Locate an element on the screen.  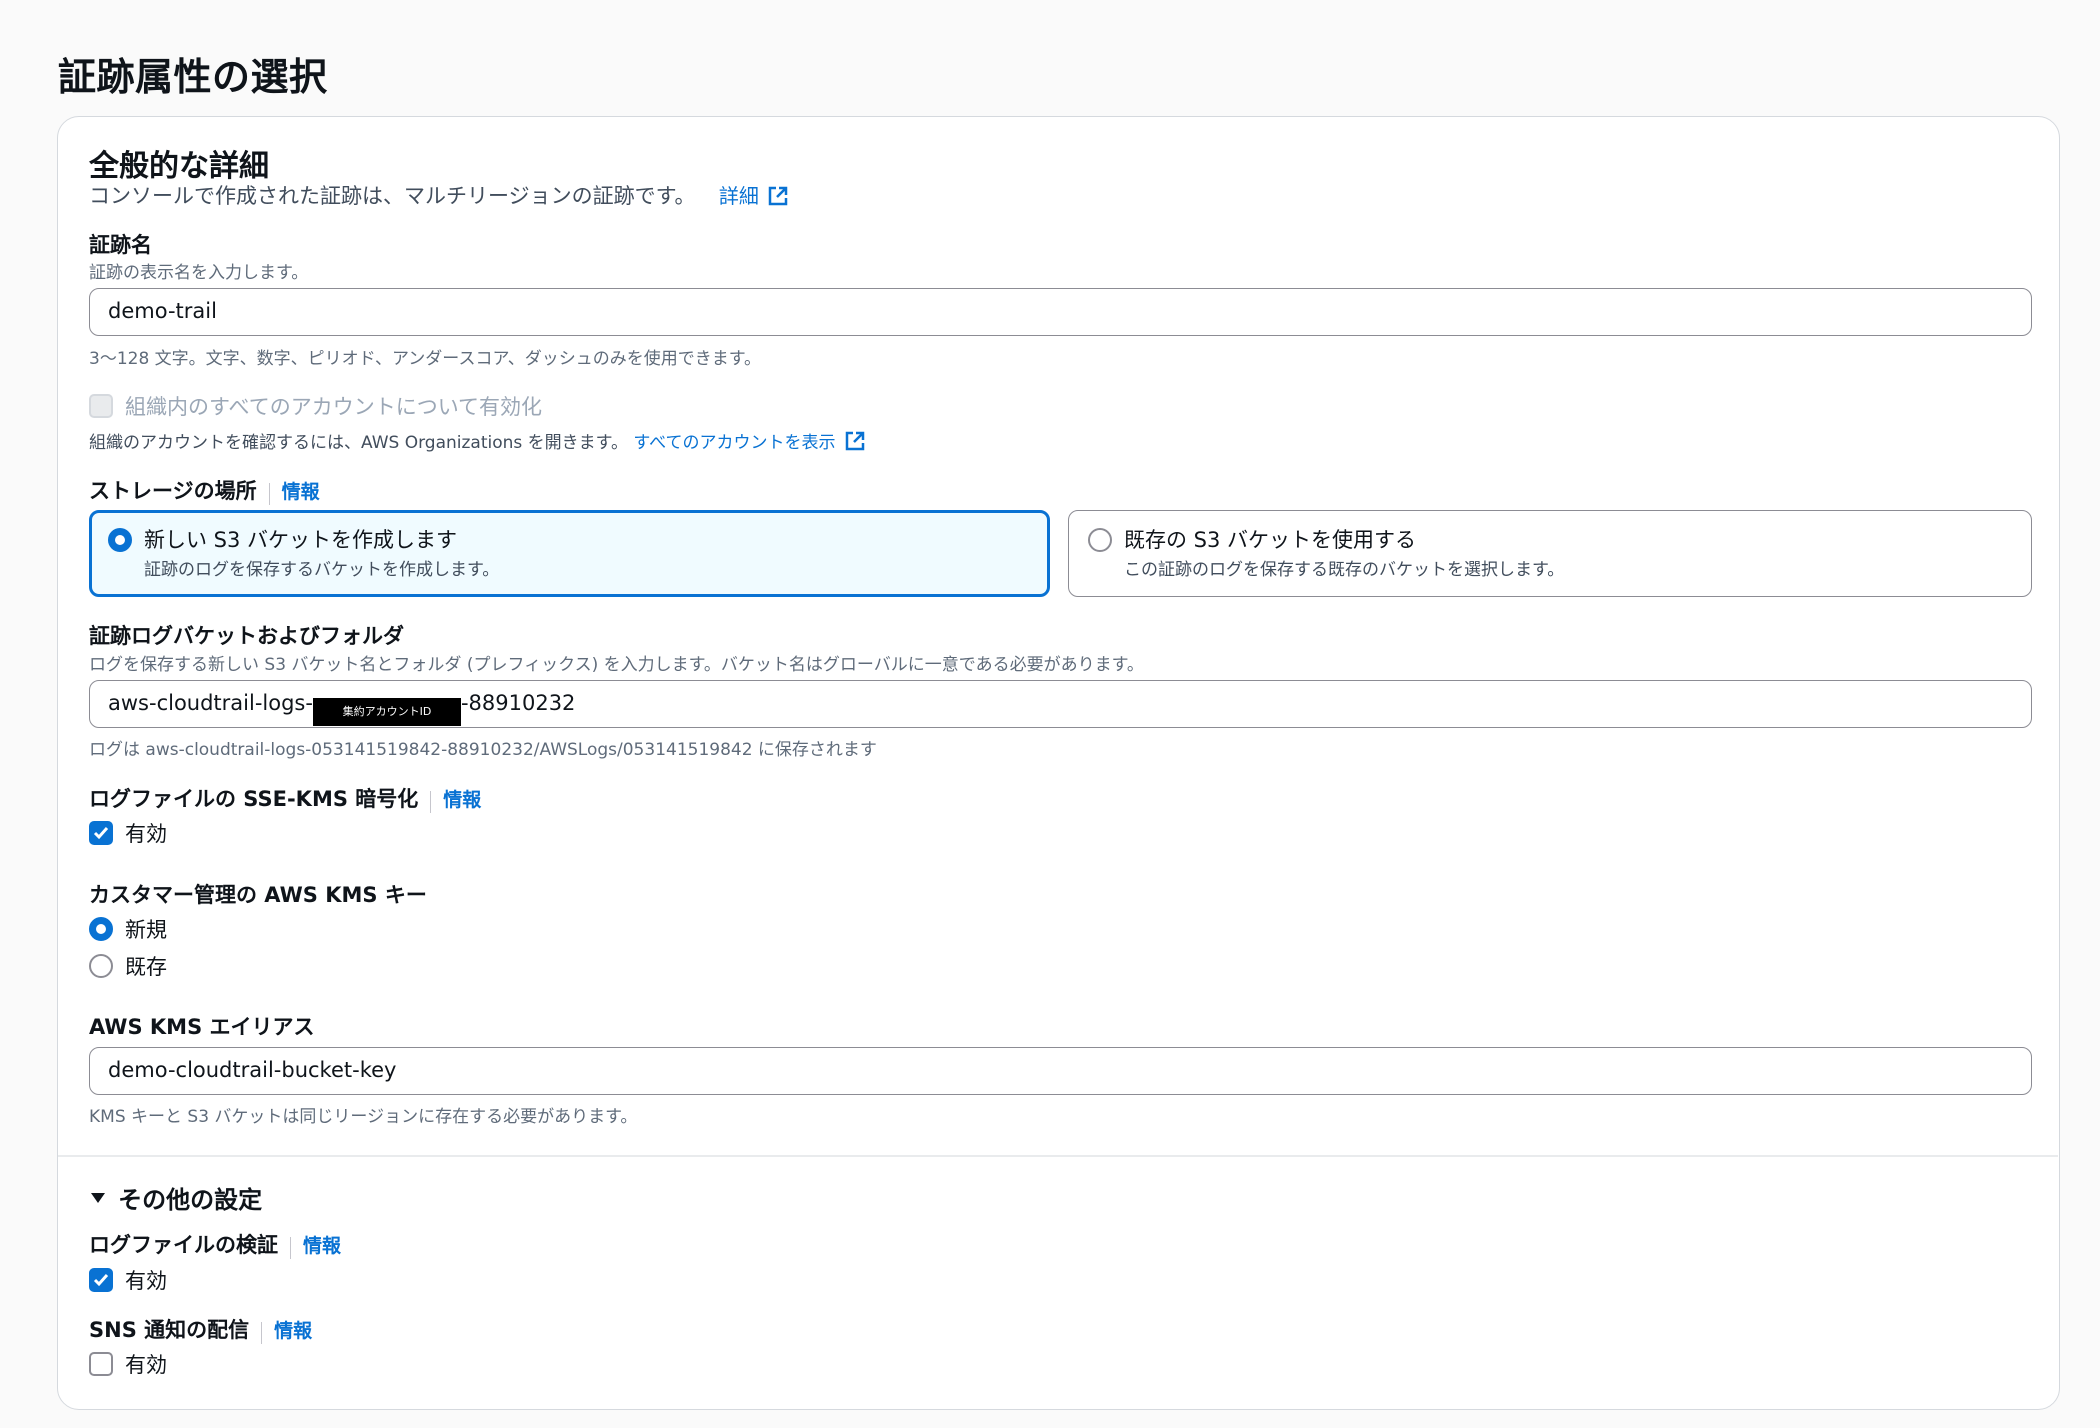
storage-option-new-description: 証跡のログを保存するバケットを作成します。 is located at coordinates (322, 570).